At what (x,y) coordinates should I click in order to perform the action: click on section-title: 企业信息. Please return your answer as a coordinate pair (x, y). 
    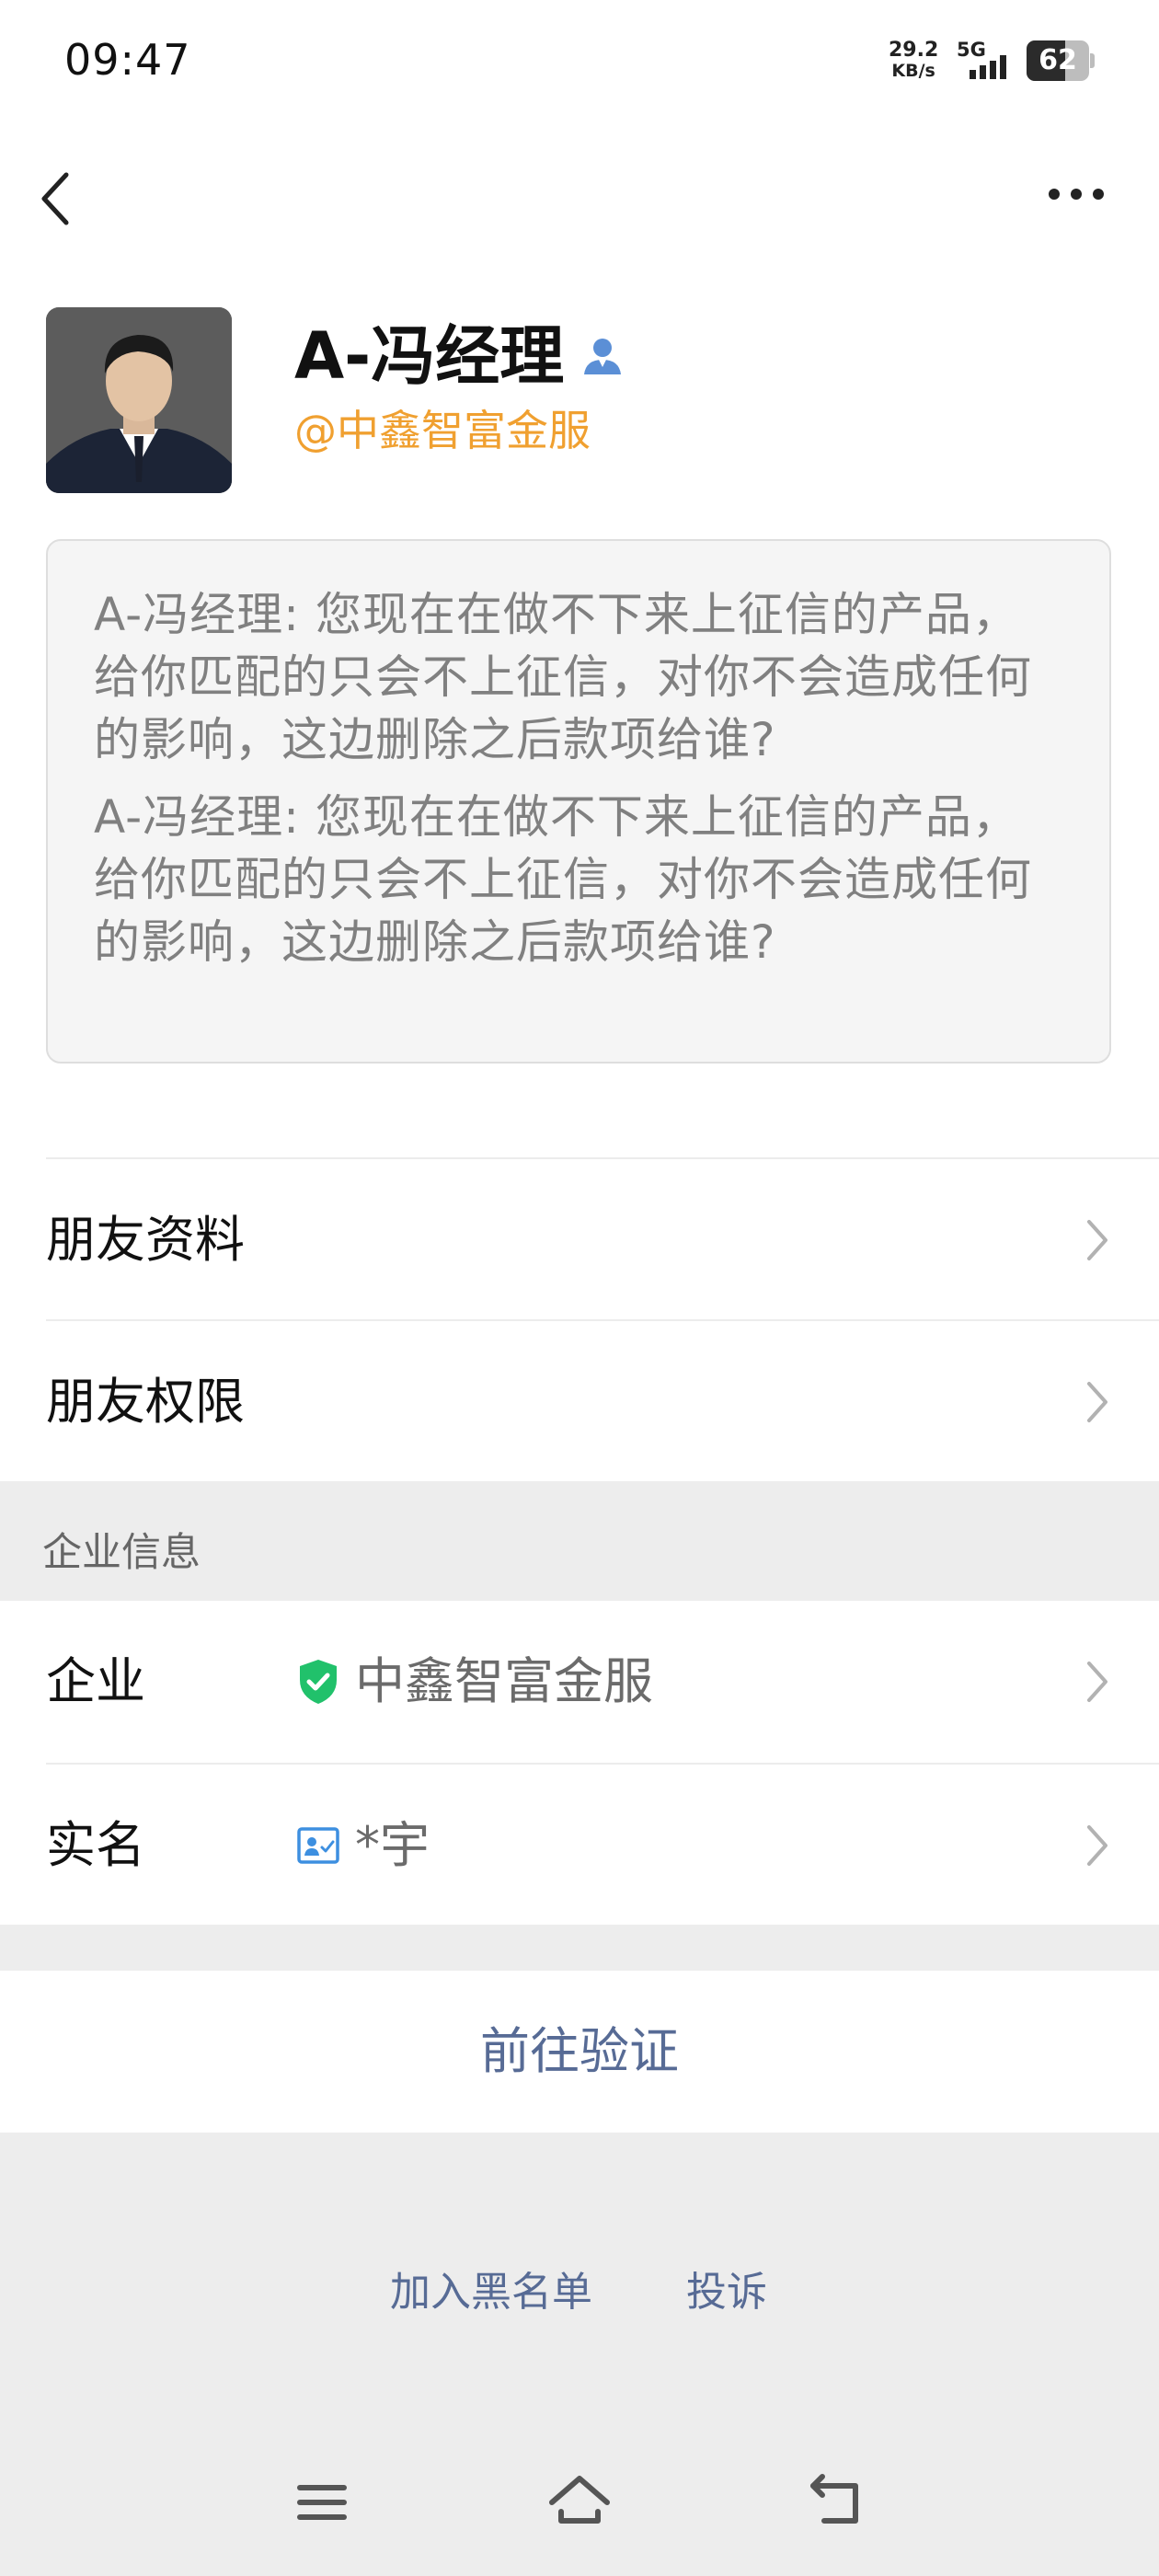
    Looking at the image, I should click on (121, 1553).